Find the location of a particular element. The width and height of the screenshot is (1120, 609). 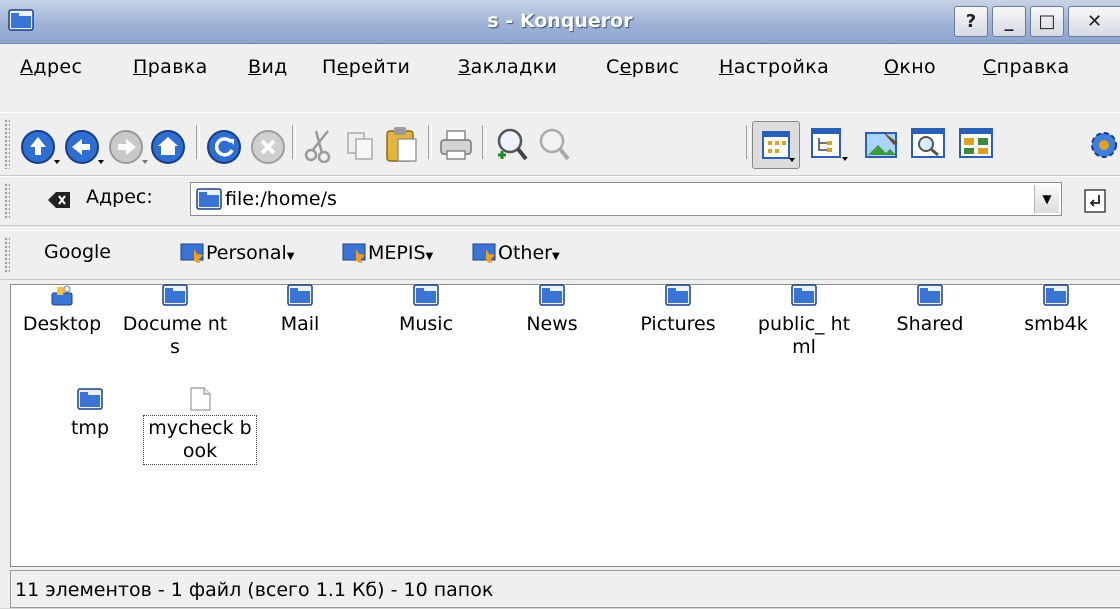

file-item: mycheck book is located at coordinates (200, 426).